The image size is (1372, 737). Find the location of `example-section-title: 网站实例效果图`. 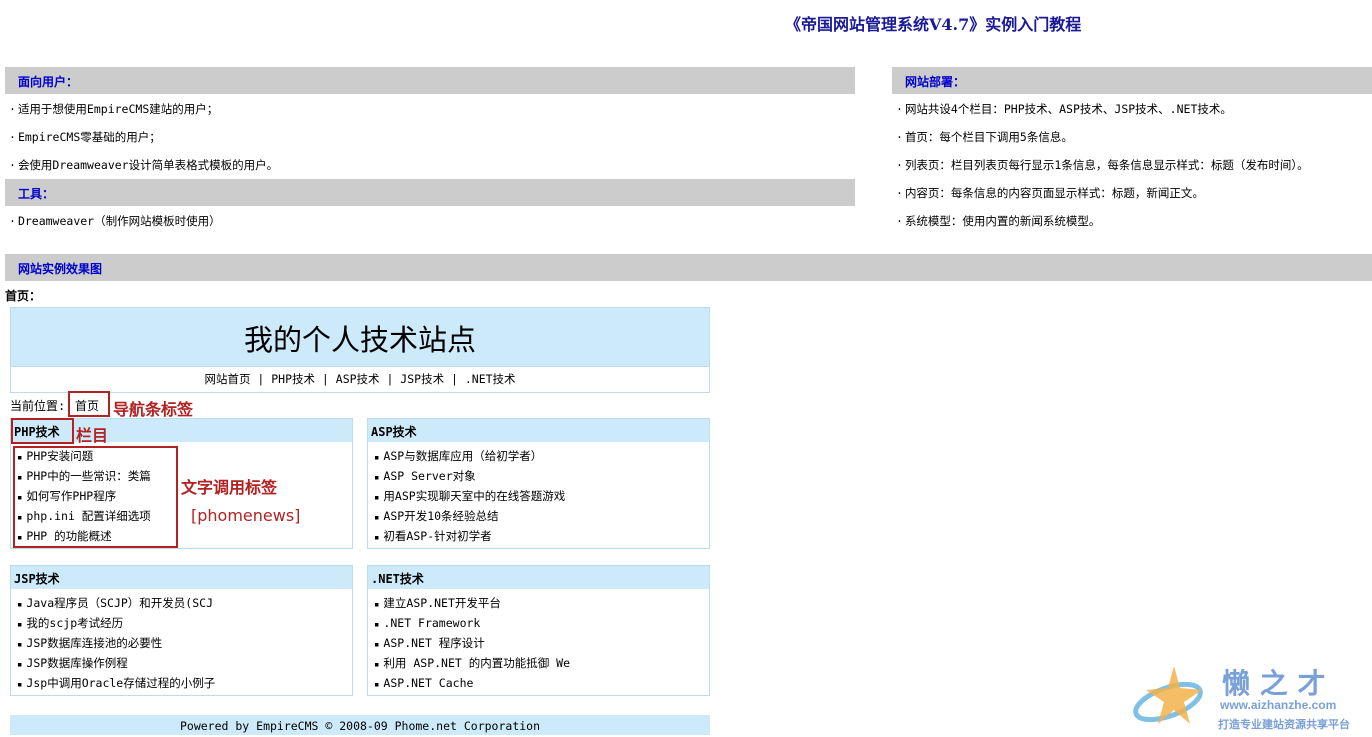

example-section-title: 网站实例效果图 is located at coordinates (60, 269).